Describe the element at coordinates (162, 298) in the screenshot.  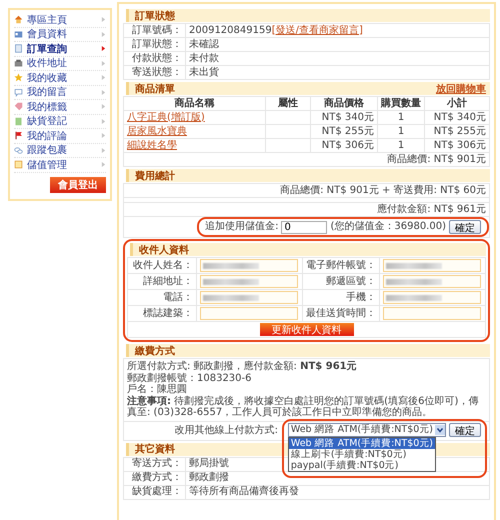
I see `field-label: 電話：` at that location.